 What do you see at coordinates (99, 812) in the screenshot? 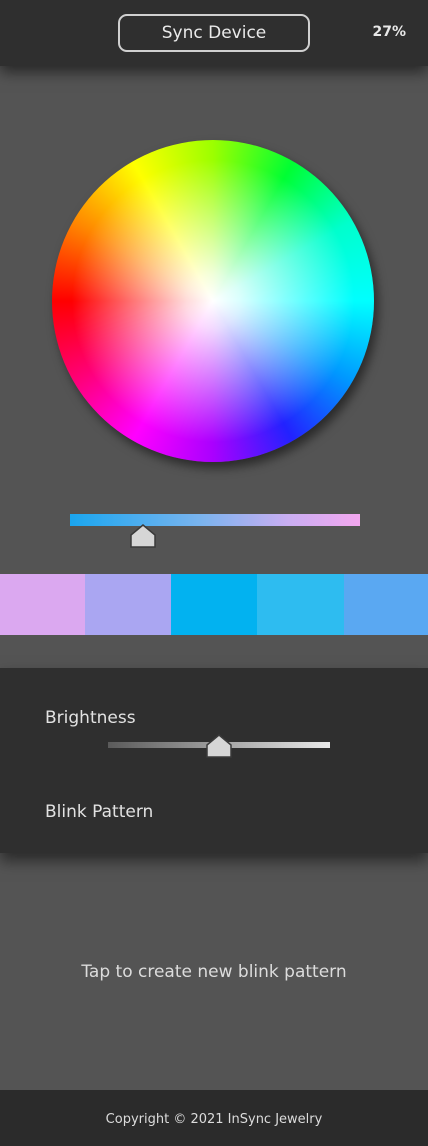
I see `blink-pattern-label: Blink Pattern` at bounding box center [99, 812].